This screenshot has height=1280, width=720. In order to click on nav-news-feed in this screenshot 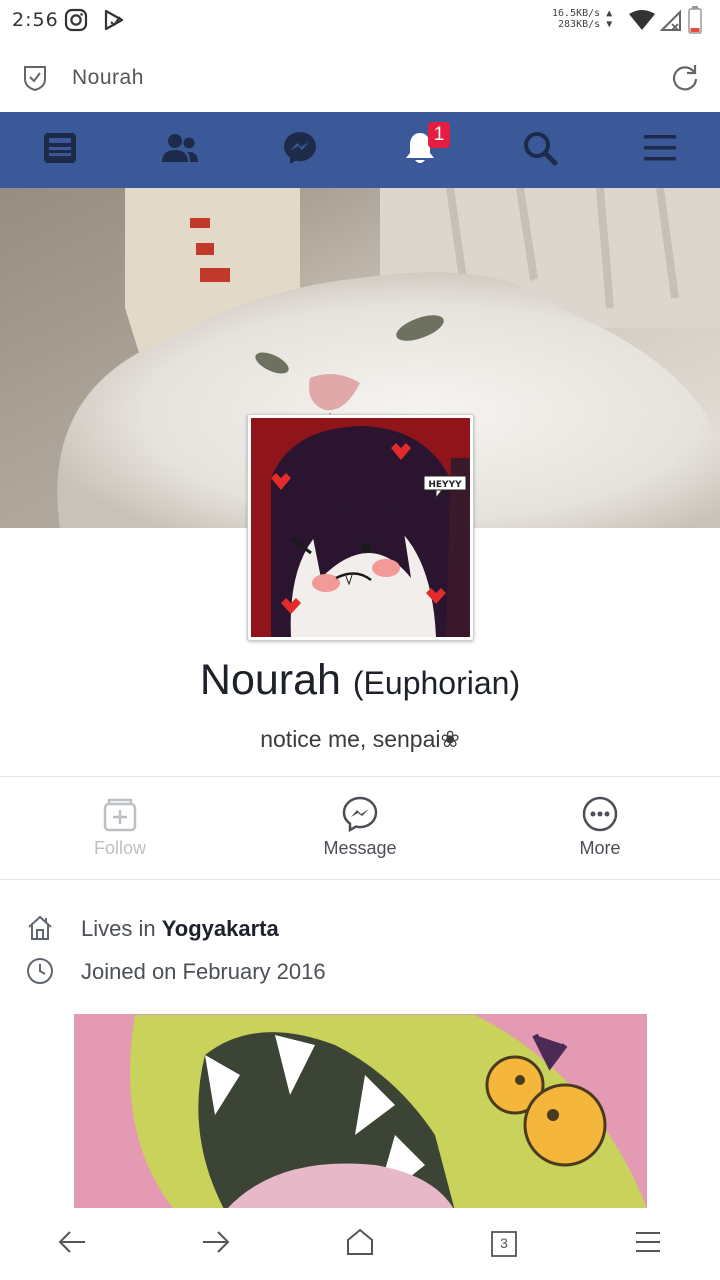, I will do `click(60, 150)`.